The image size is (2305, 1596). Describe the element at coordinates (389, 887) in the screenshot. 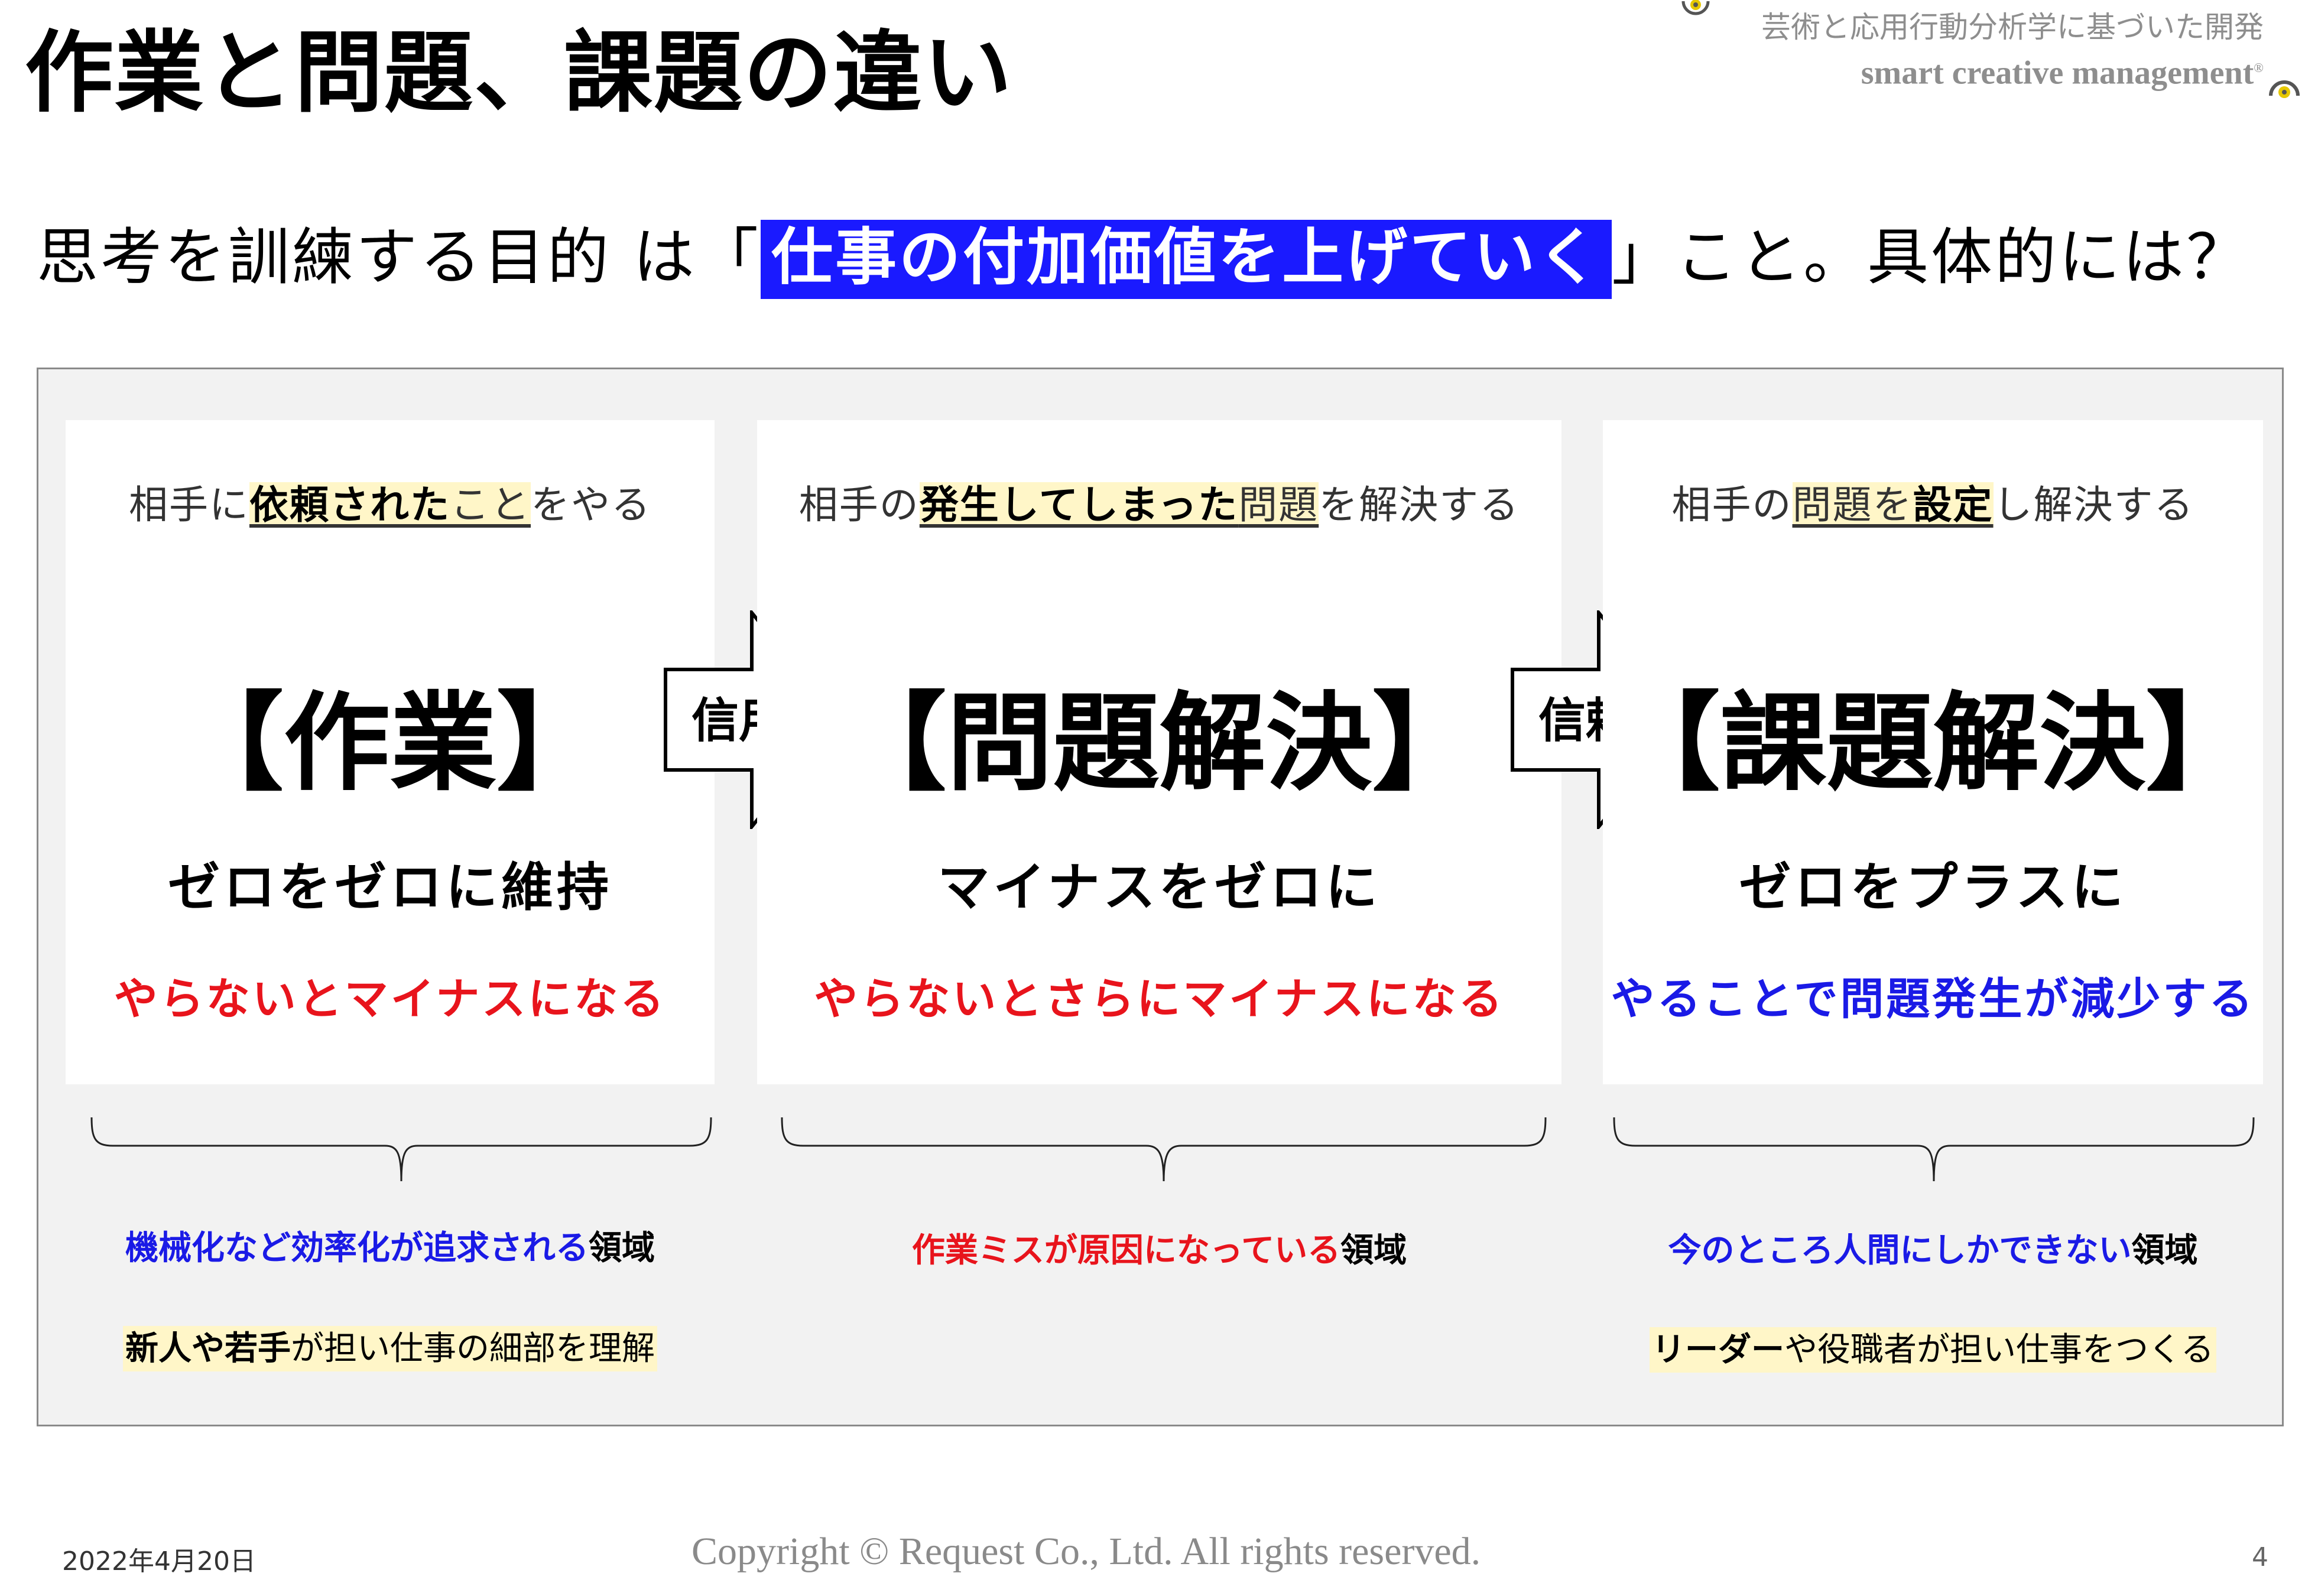

I see `card-summary: ゼロをゼロに維持` at that location.